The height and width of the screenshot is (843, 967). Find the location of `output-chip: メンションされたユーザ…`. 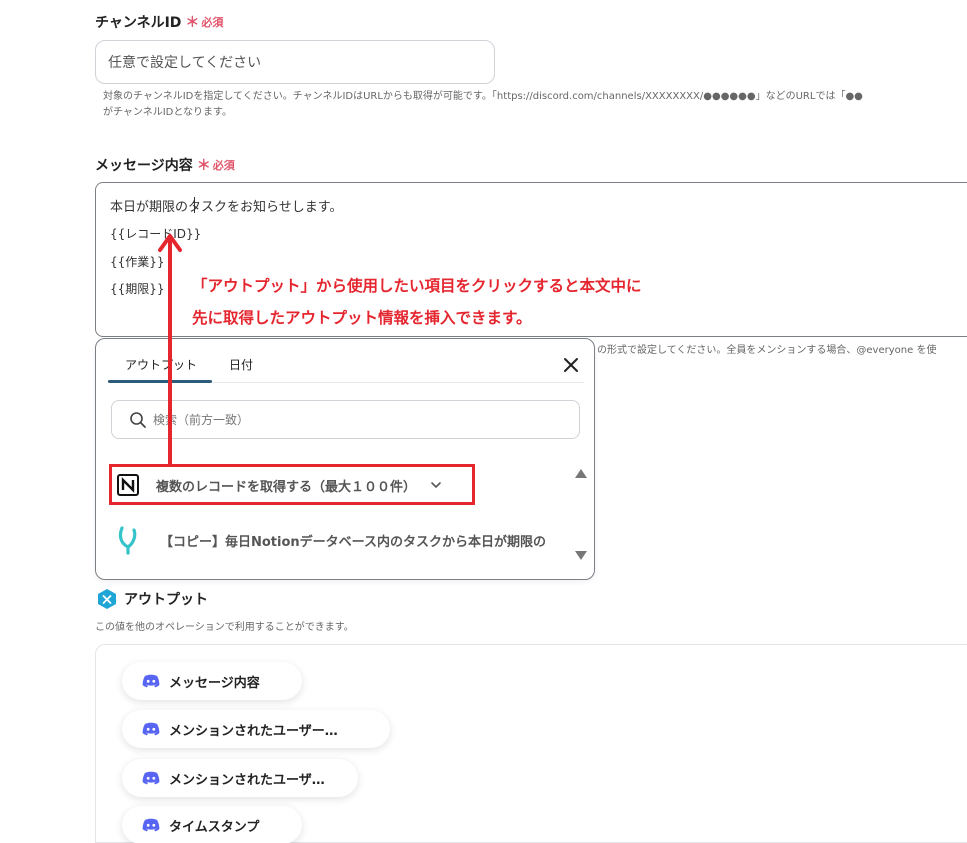

output-chip: メンションされたユーザ… is located at coordinates (240, 778).